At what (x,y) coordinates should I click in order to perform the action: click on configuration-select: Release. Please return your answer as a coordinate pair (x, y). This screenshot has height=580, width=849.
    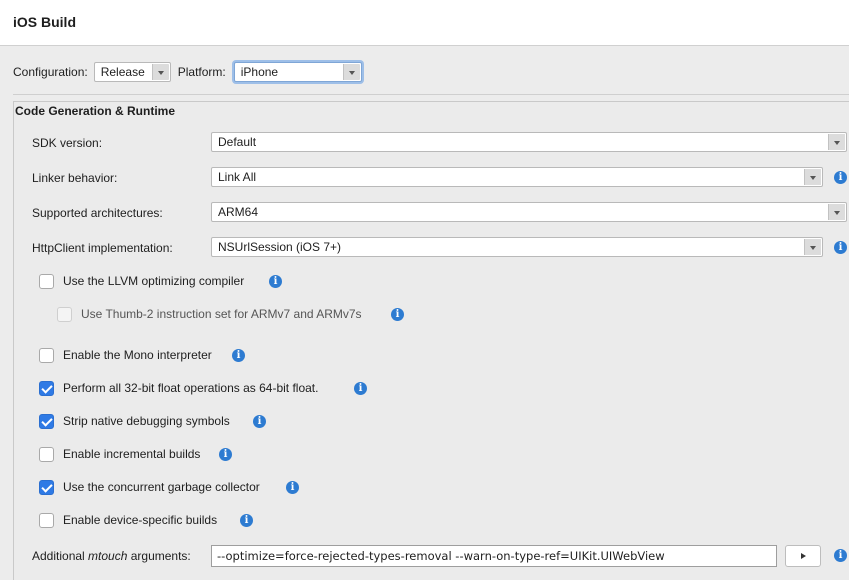
    Looking at the image, I should click on (132, 72).